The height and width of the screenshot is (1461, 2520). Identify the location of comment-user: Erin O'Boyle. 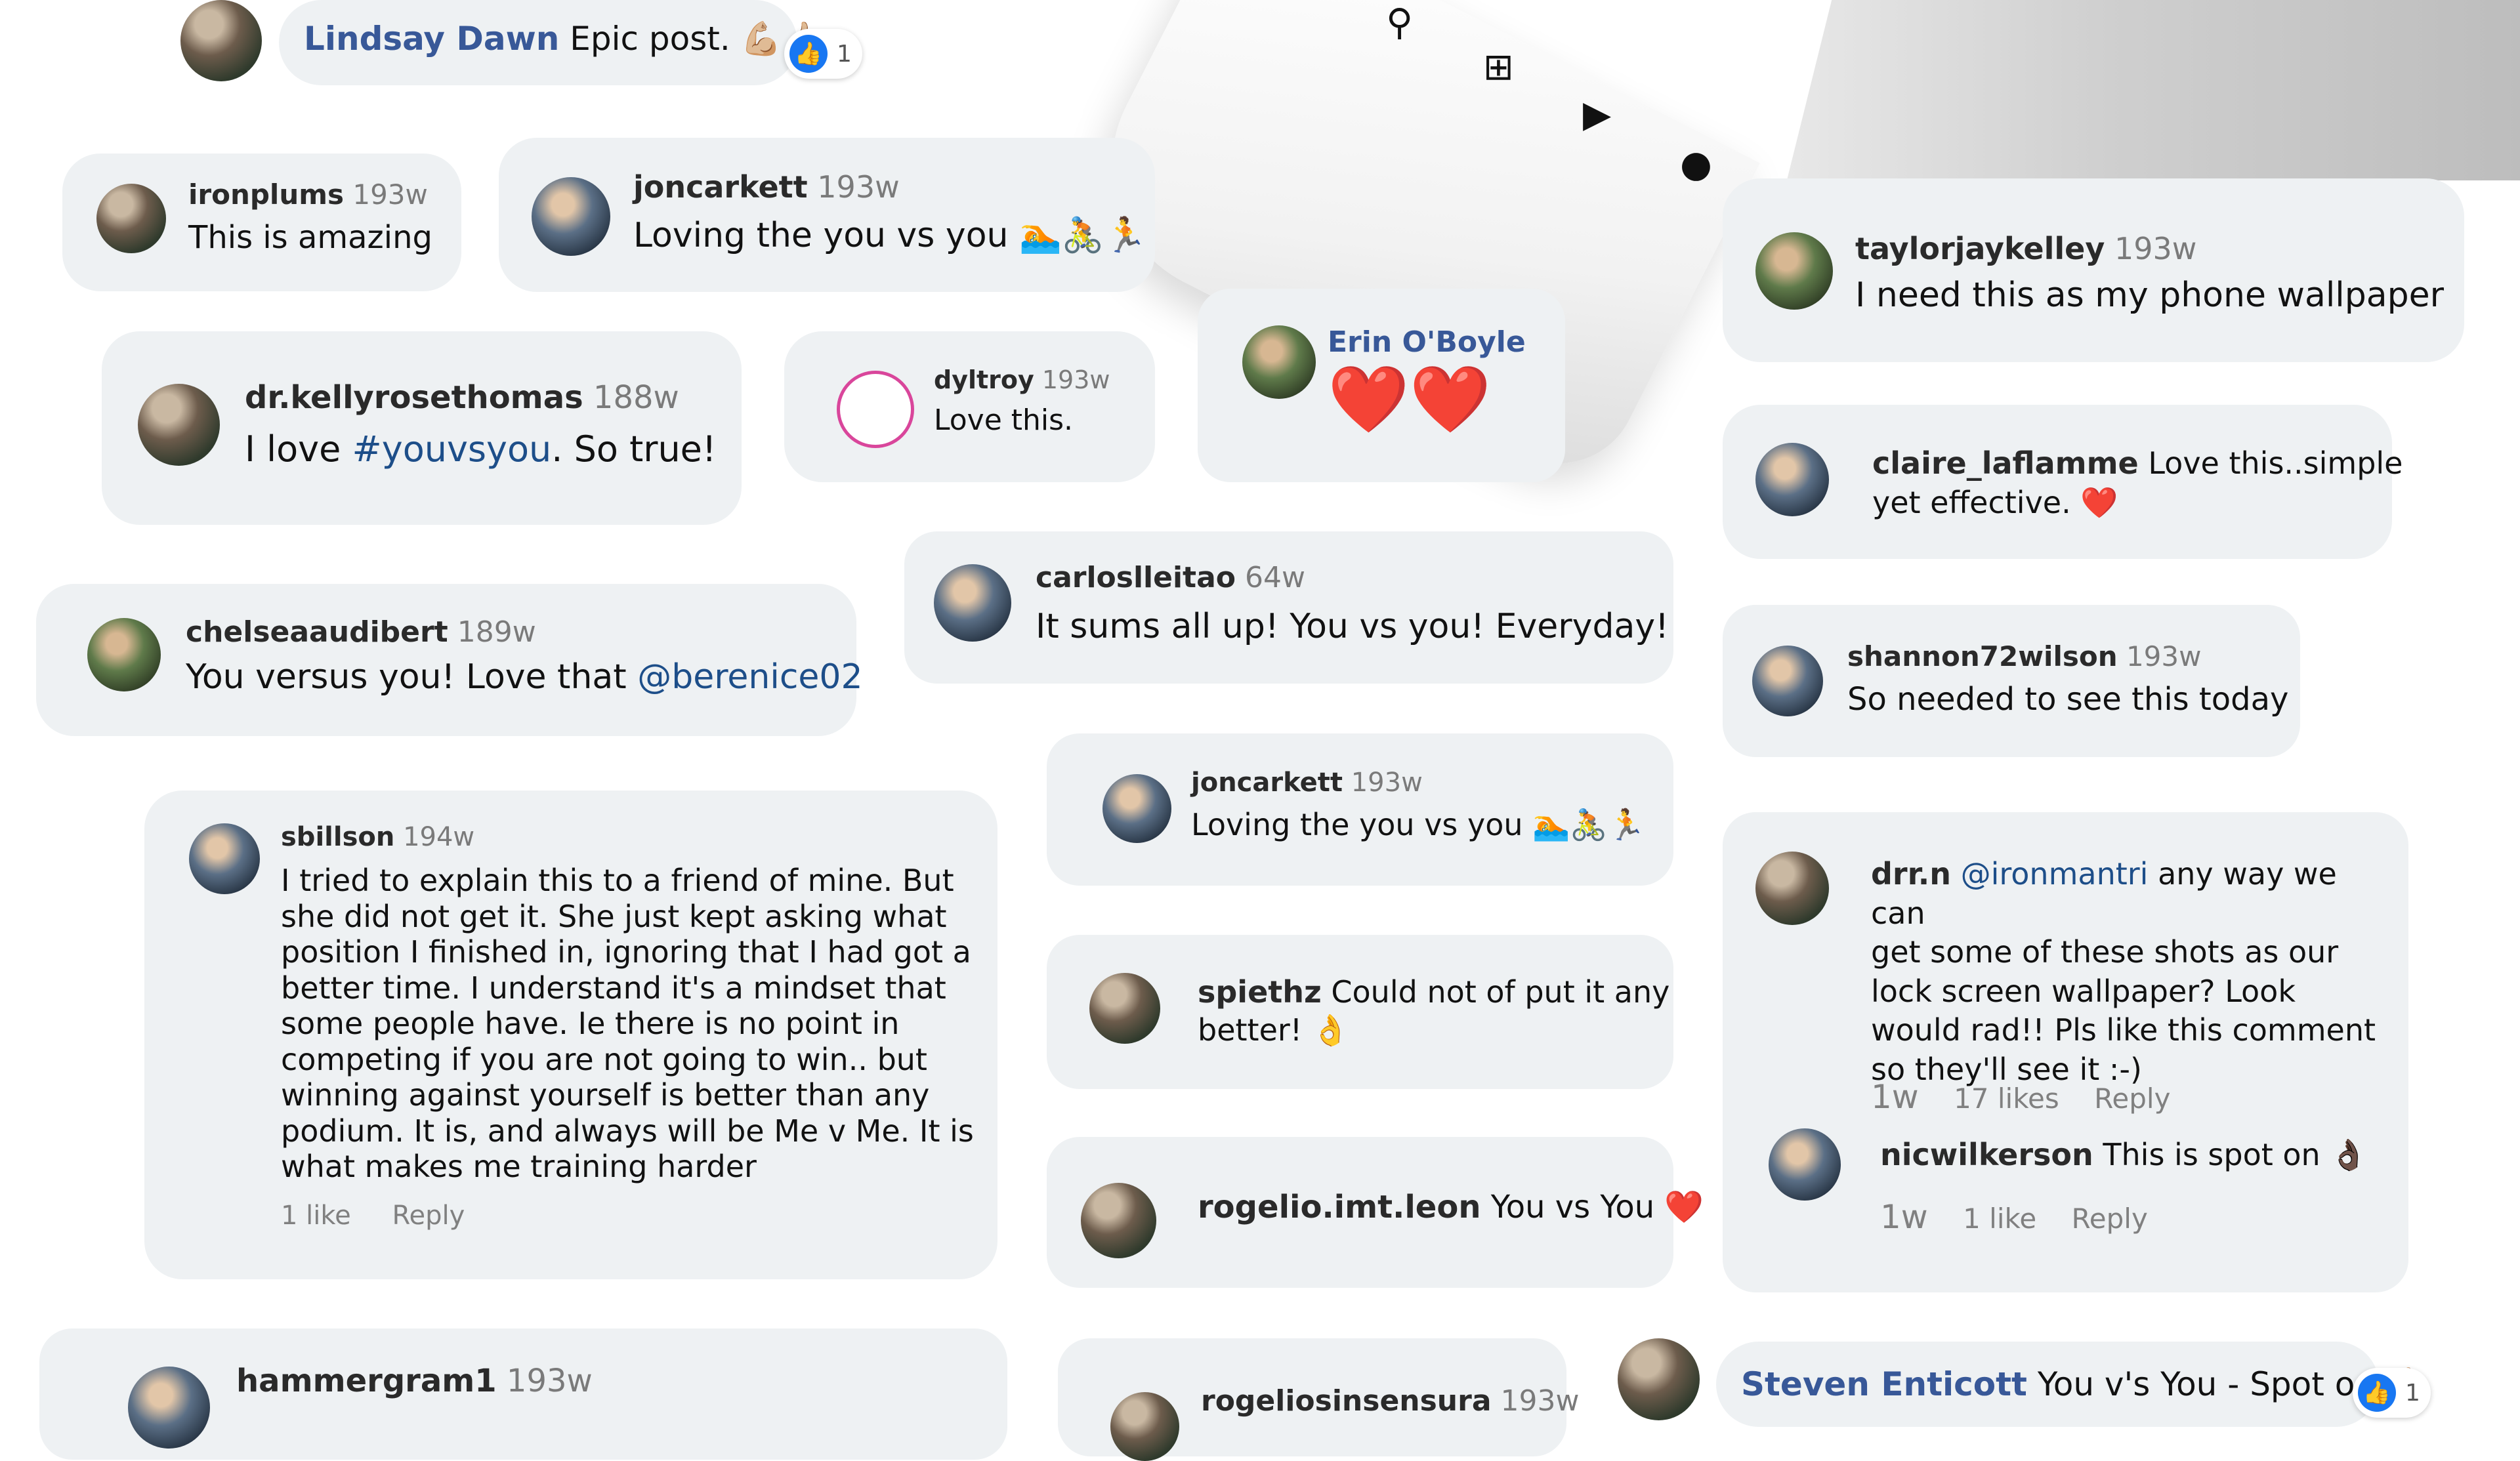
(1427, 342).